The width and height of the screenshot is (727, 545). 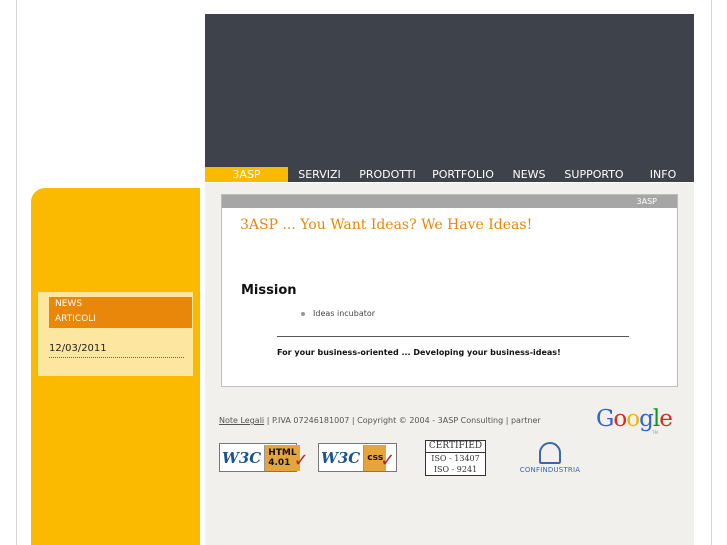 I want to click on google-wordmark: Google, so click(x=634, y=419).